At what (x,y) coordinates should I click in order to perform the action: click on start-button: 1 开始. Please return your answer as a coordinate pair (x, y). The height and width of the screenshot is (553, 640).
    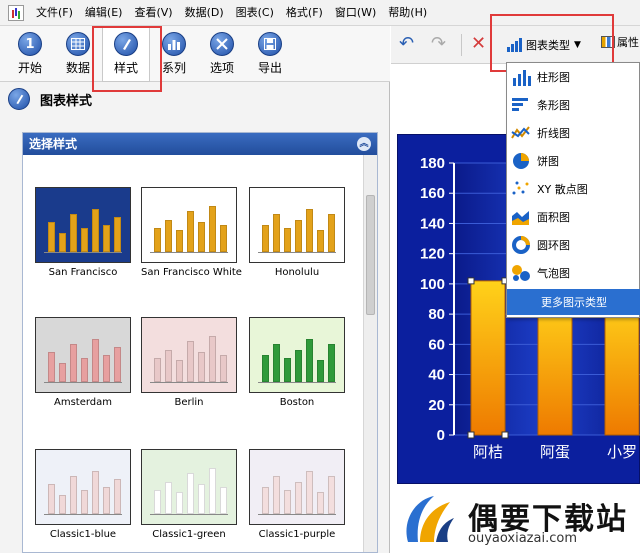
    Looking at the image, I should click on (30, 54).